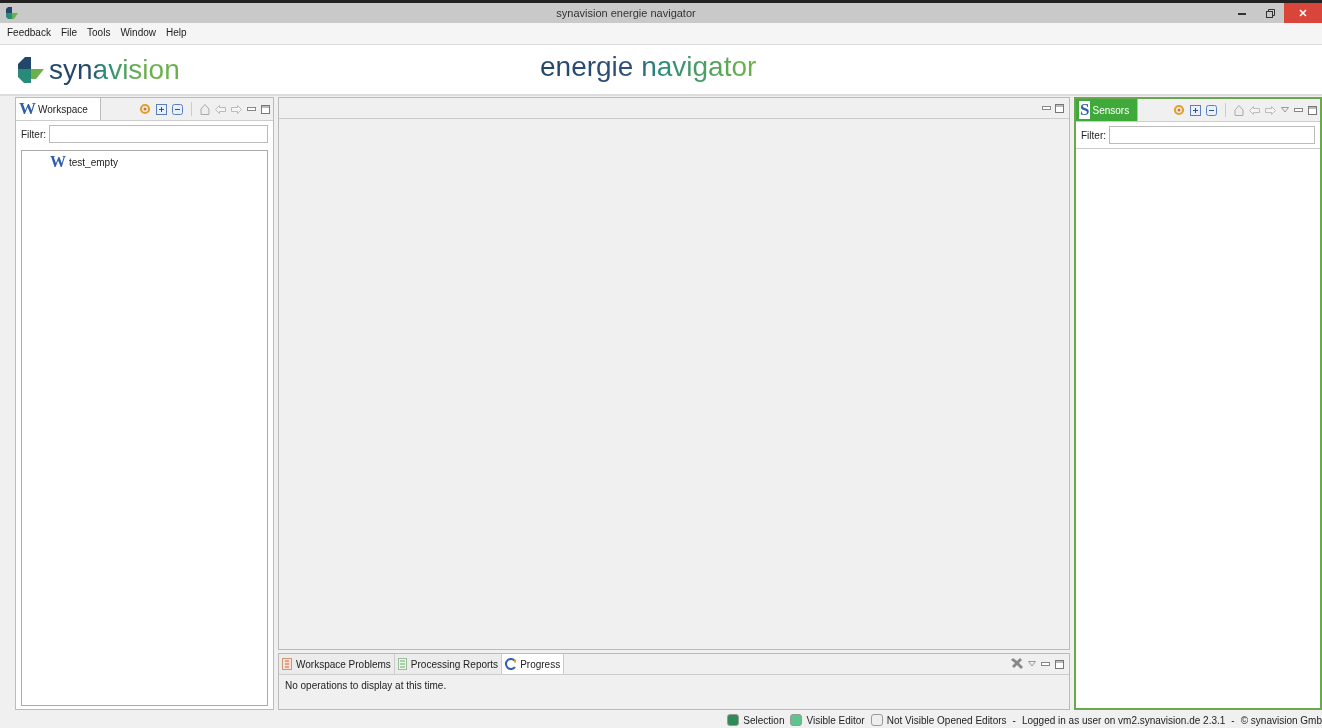 The height and width of the screenshot is (728, 1322). Describe the element at coordinates (58, 162) in the screenshot. I see `item-letter-icon: W` at that location.